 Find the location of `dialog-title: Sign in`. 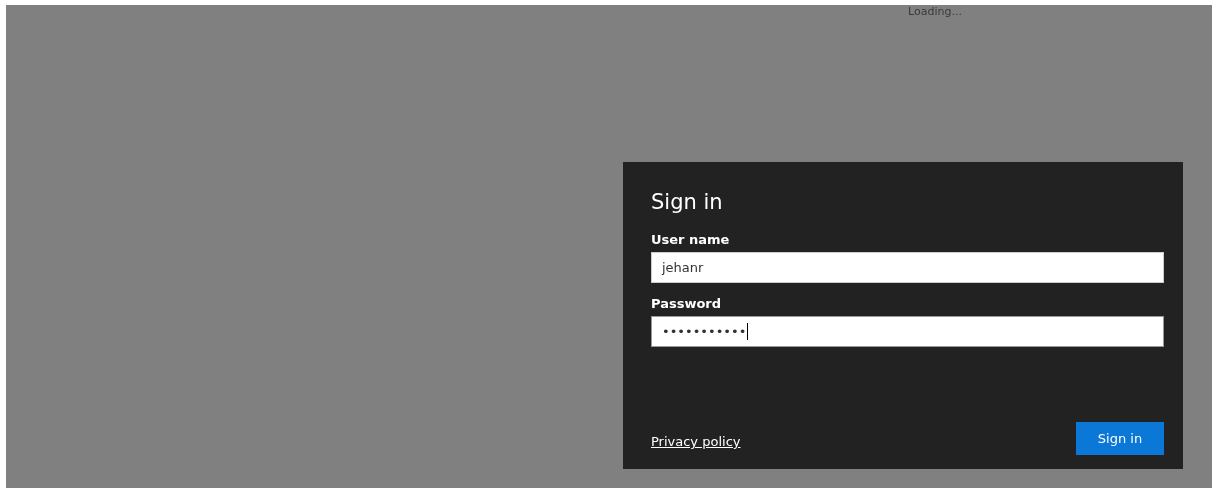

dialog-title: Sign in is located at coordinates (687, 202).